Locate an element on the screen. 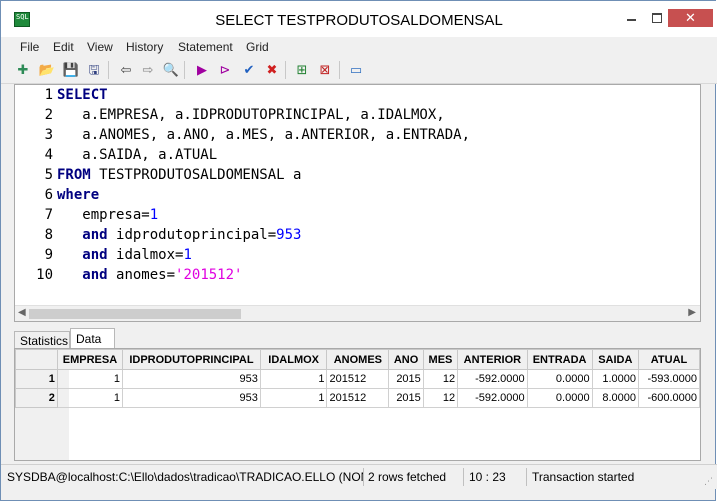  code-line: FROM TESTPRODUTOSALDOMENSAL a is located at coordinates (179, 175).